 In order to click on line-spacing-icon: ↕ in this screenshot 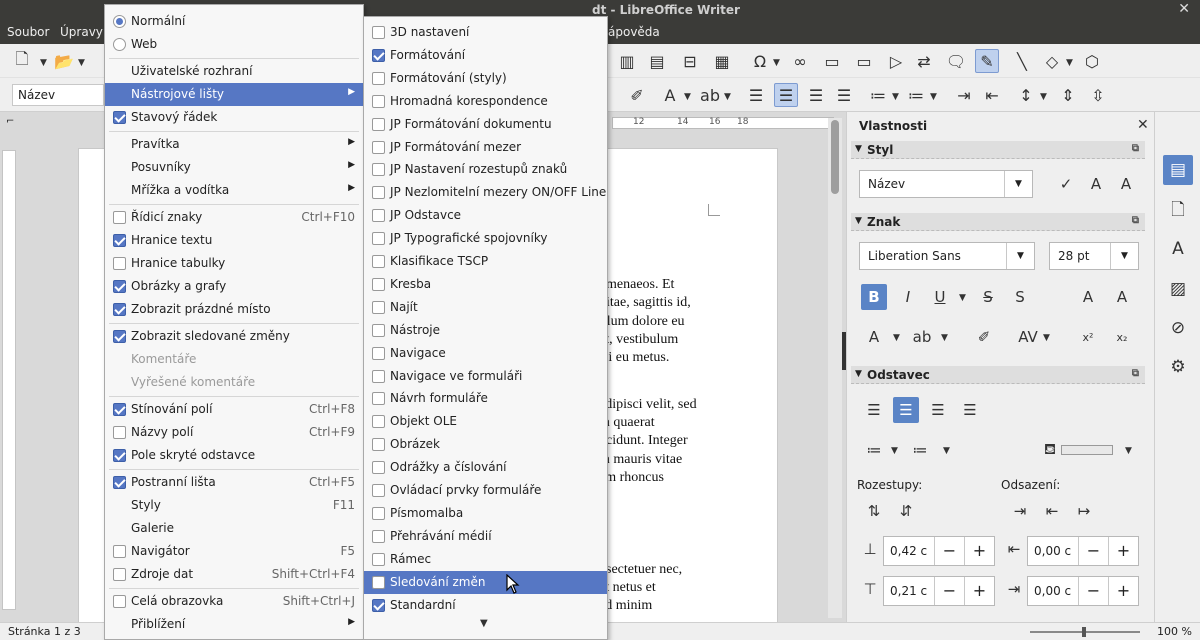, I will do `click(1026, 95)`.